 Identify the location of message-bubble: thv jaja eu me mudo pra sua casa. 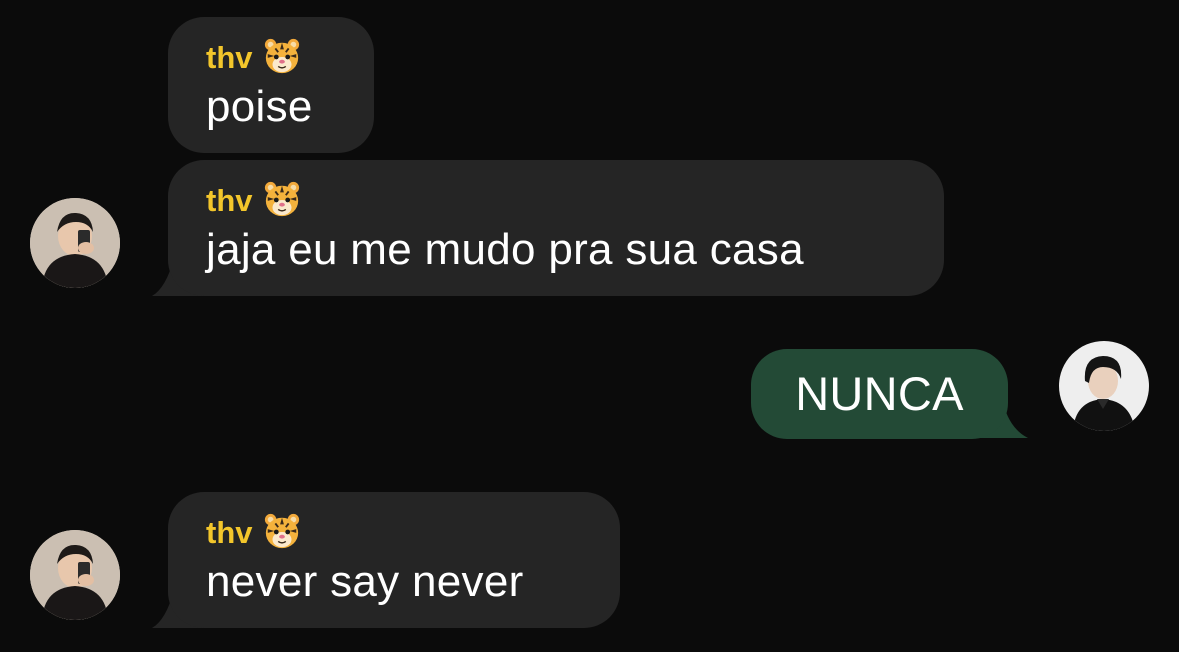
(556, 228).